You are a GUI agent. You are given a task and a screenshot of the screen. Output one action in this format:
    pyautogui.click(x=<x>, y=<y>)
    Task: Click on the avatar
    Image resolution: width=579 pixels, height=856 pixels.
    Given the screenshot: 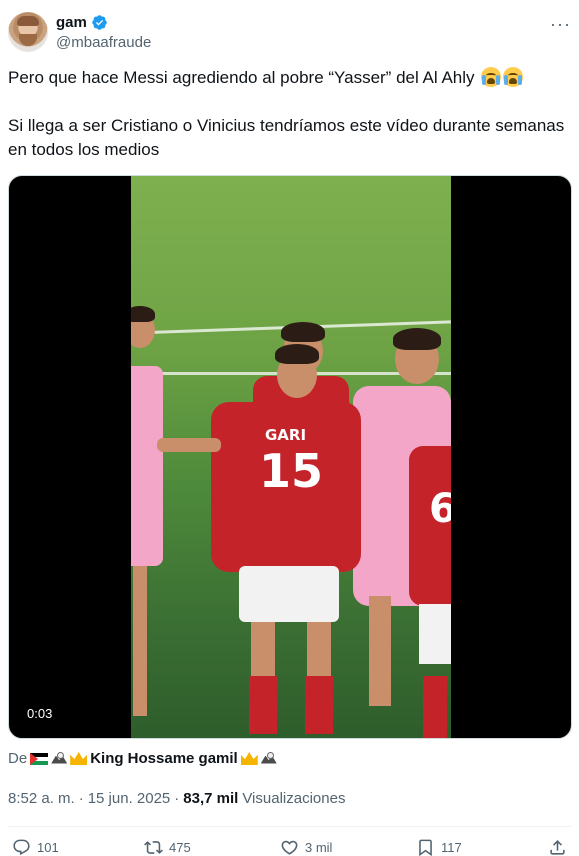 What is the action you would take?
    pyautogui.click(x=28, y=32)
    